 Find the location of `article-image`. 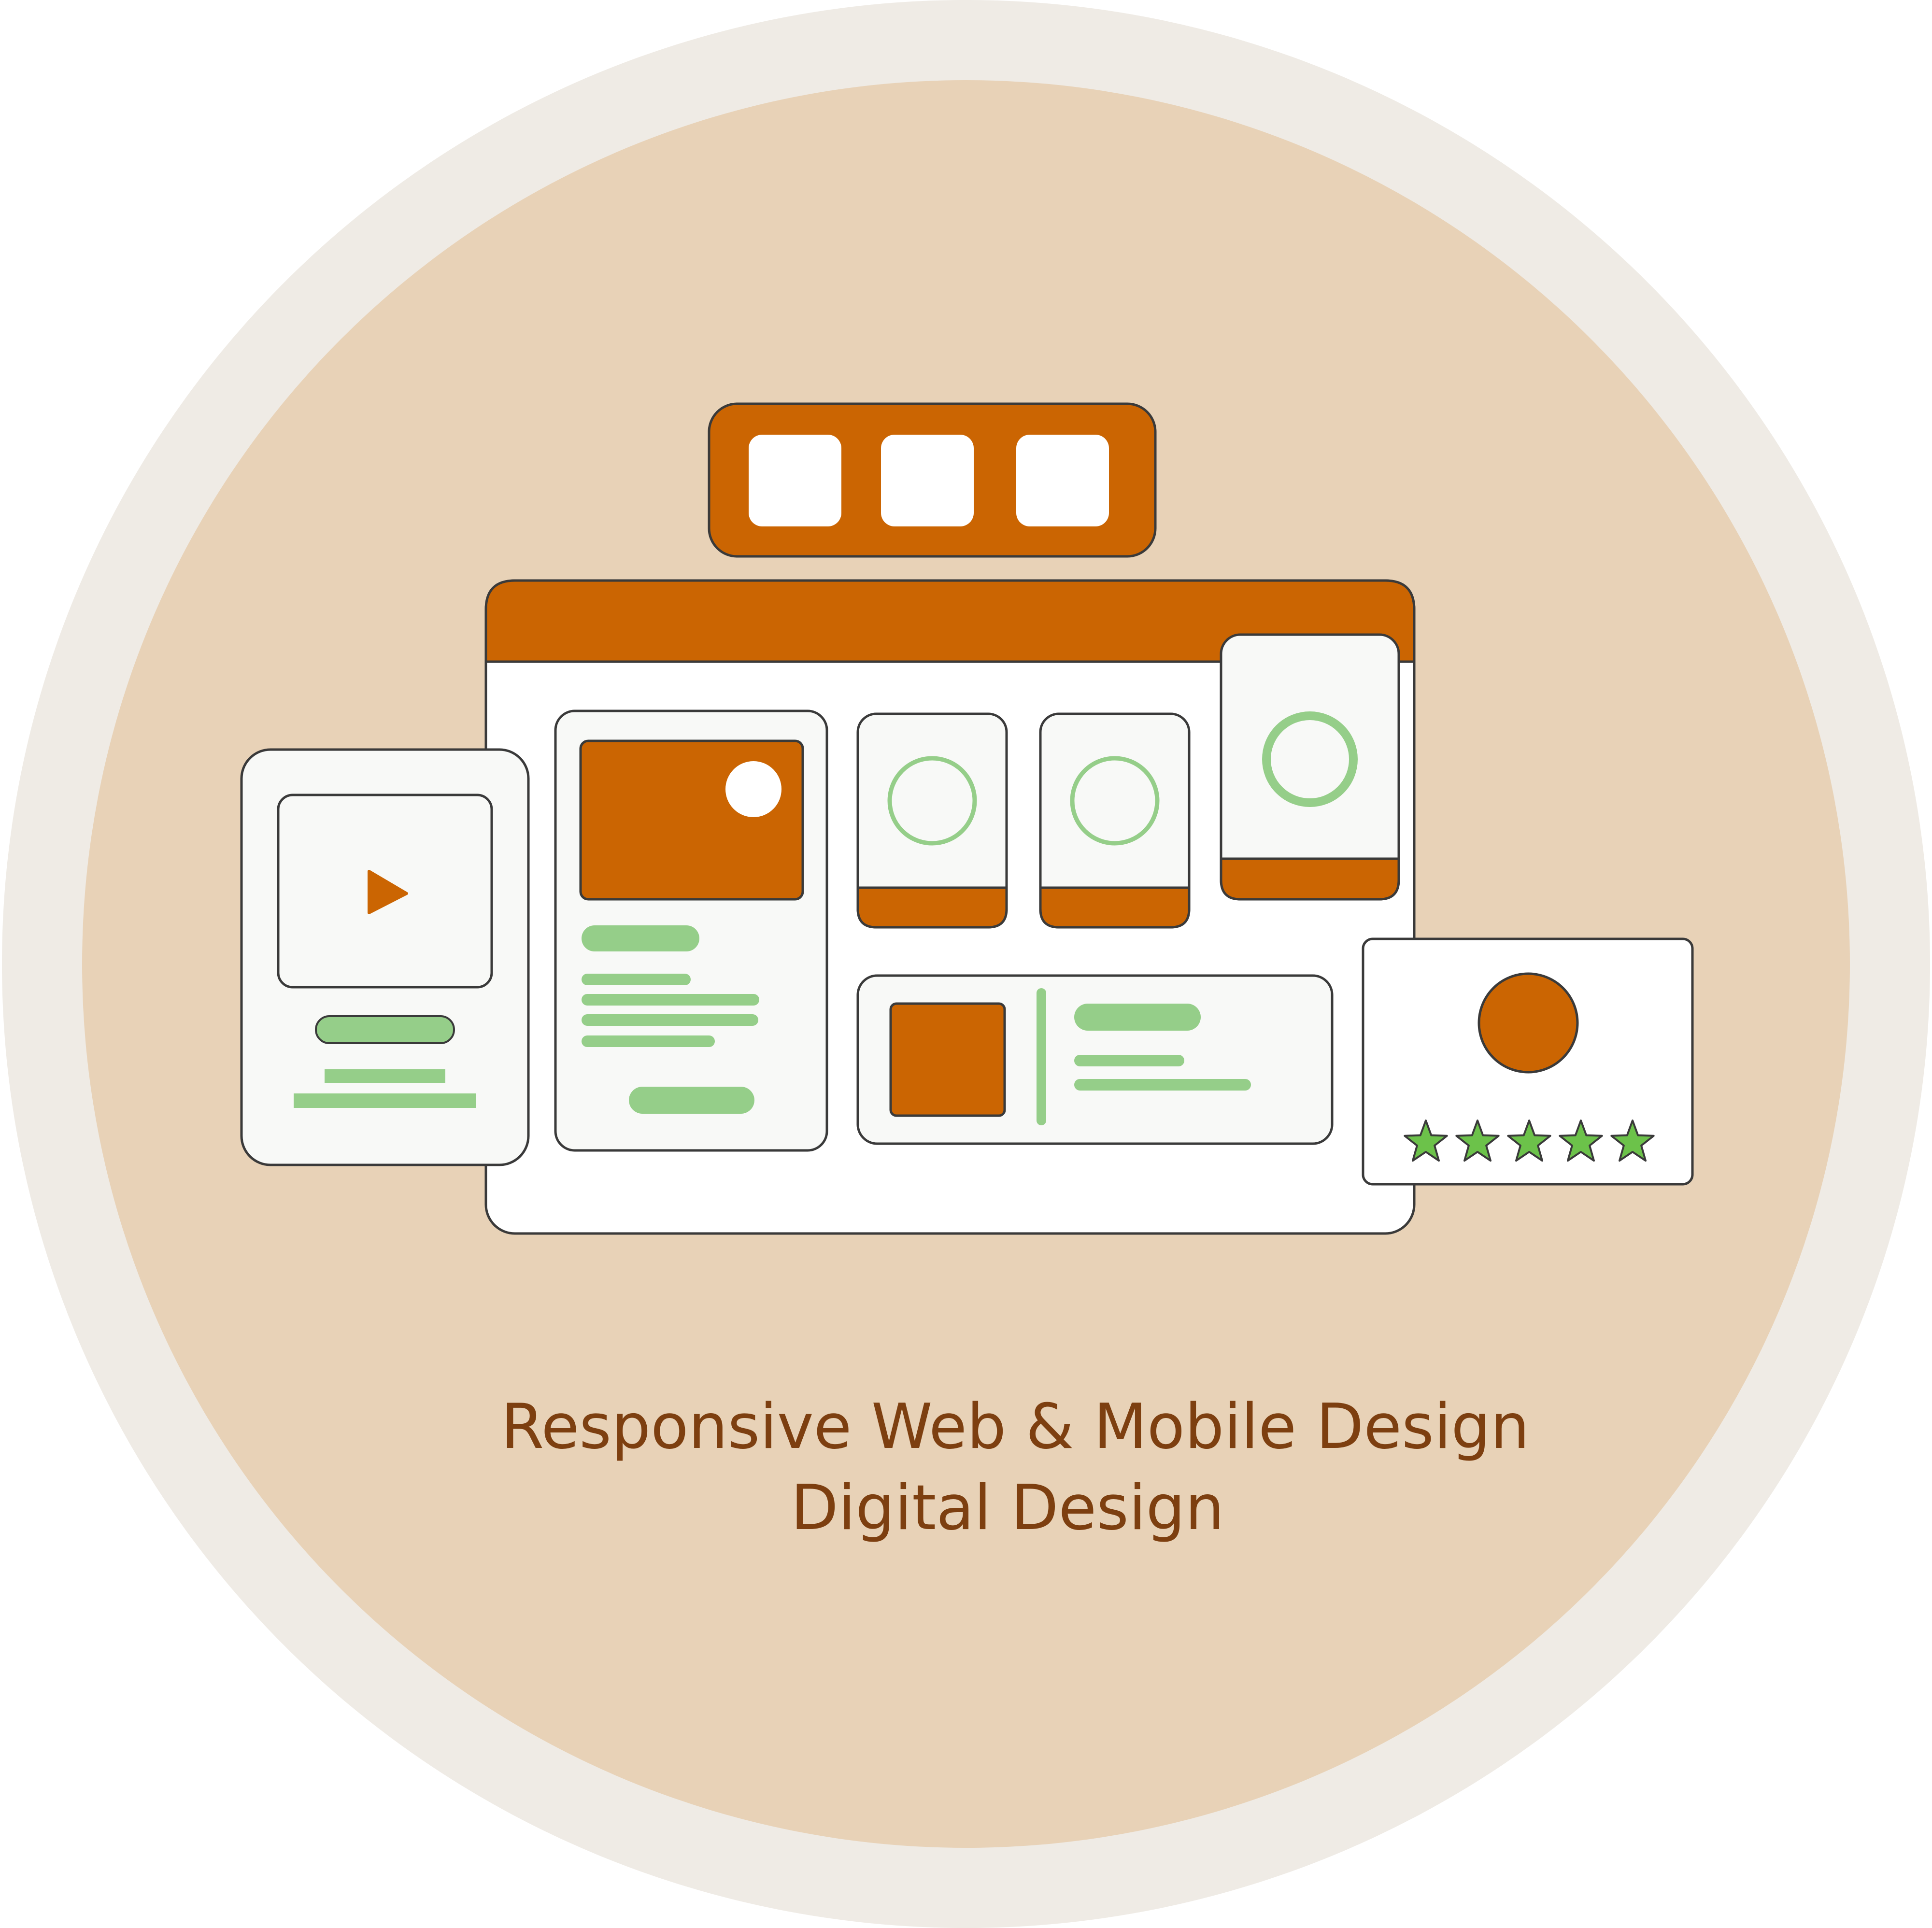

article-image is located at coordinates (691, 820).